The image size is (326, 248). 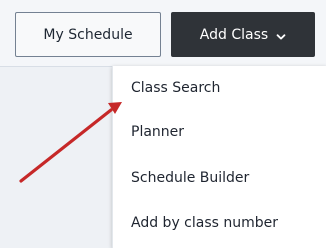 I want to click on add-class-button: Add Class, so click(x=243, y=34).